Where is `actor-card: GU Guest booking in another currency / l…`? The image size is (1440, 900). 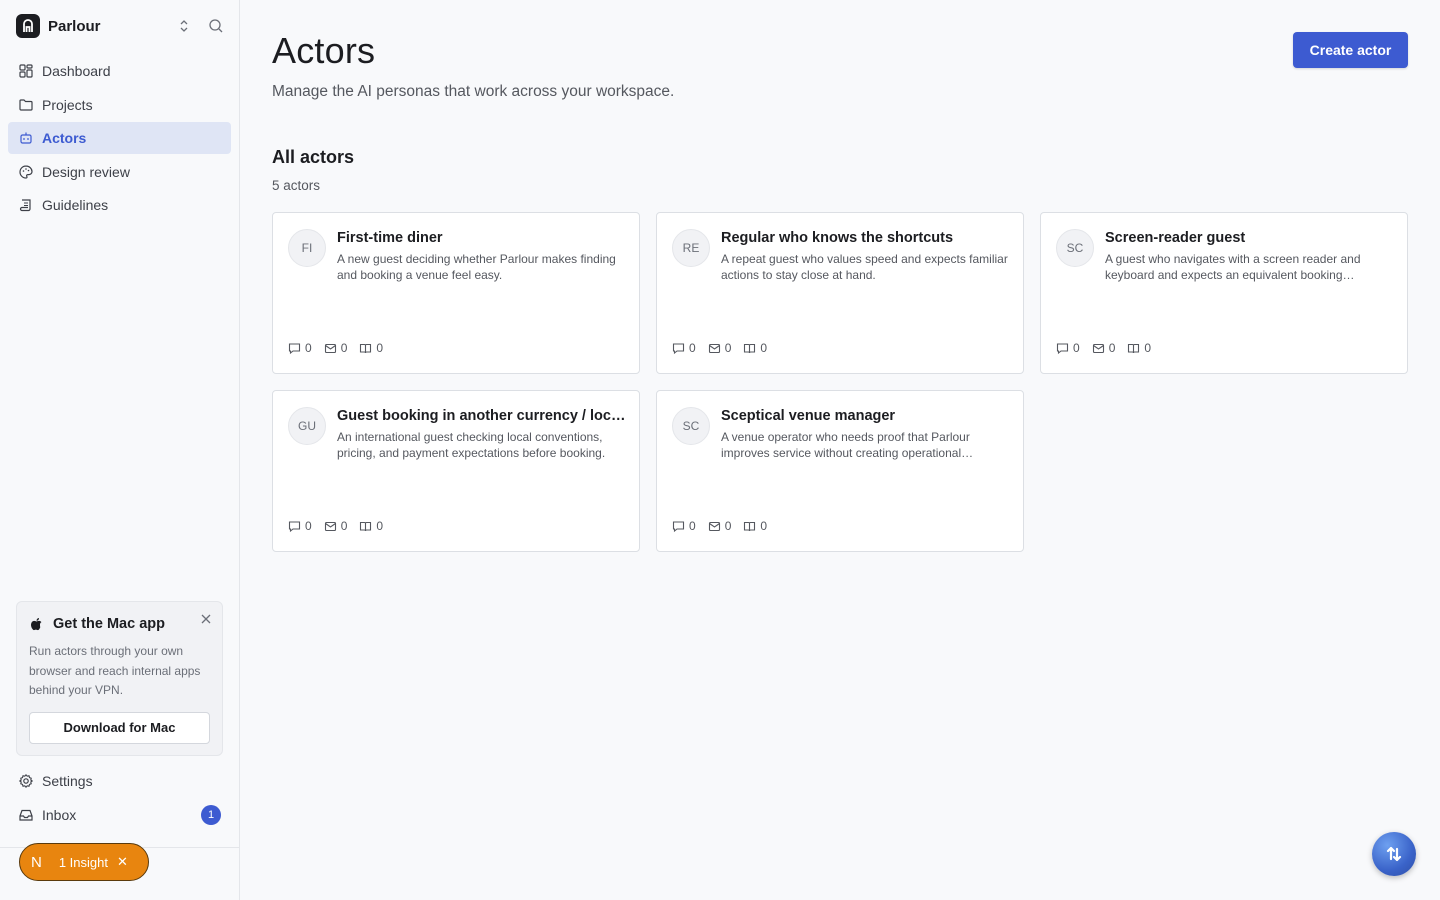 actor-card: GU Guest booking in another currency / l… is located at coordinates (456, 471).